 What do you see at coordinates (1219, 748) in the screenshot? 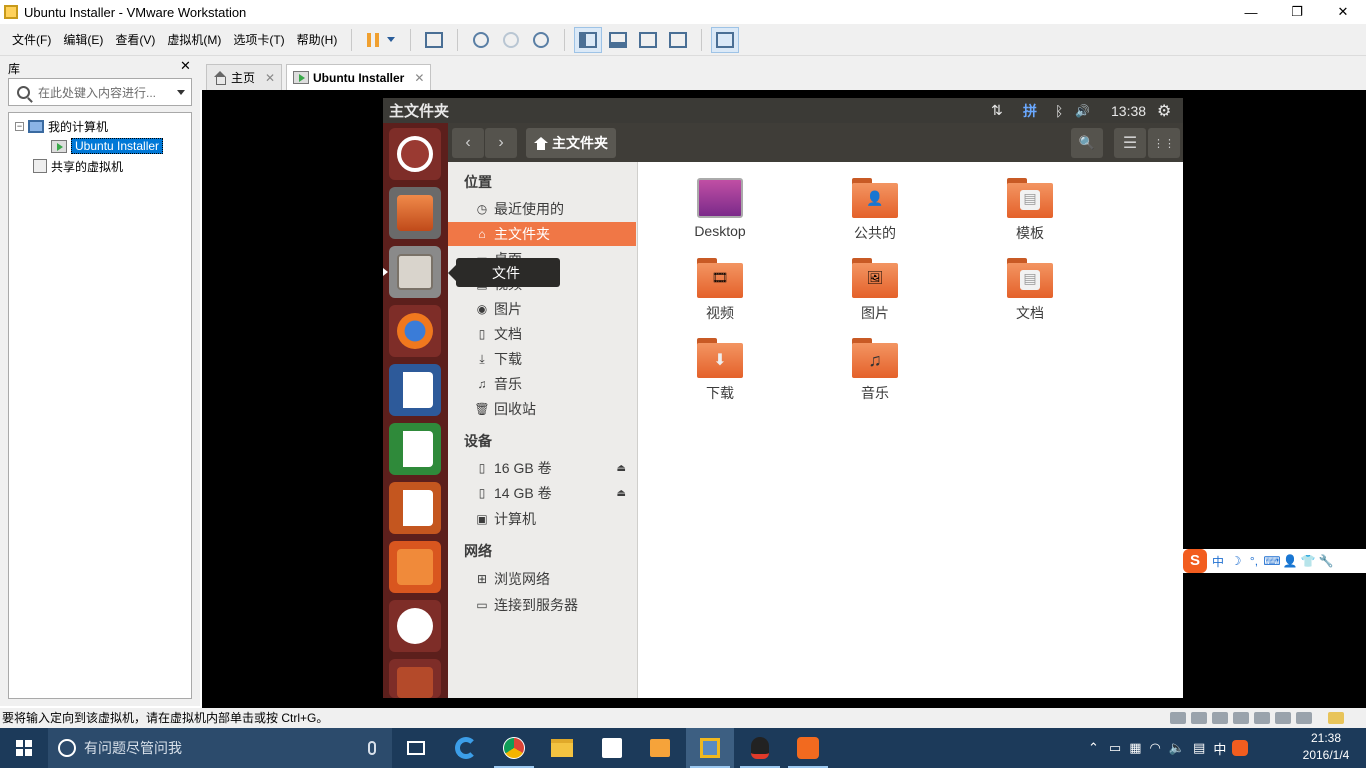
I see `ime-language-indicator: 中` at bounding box center [1219, 748].